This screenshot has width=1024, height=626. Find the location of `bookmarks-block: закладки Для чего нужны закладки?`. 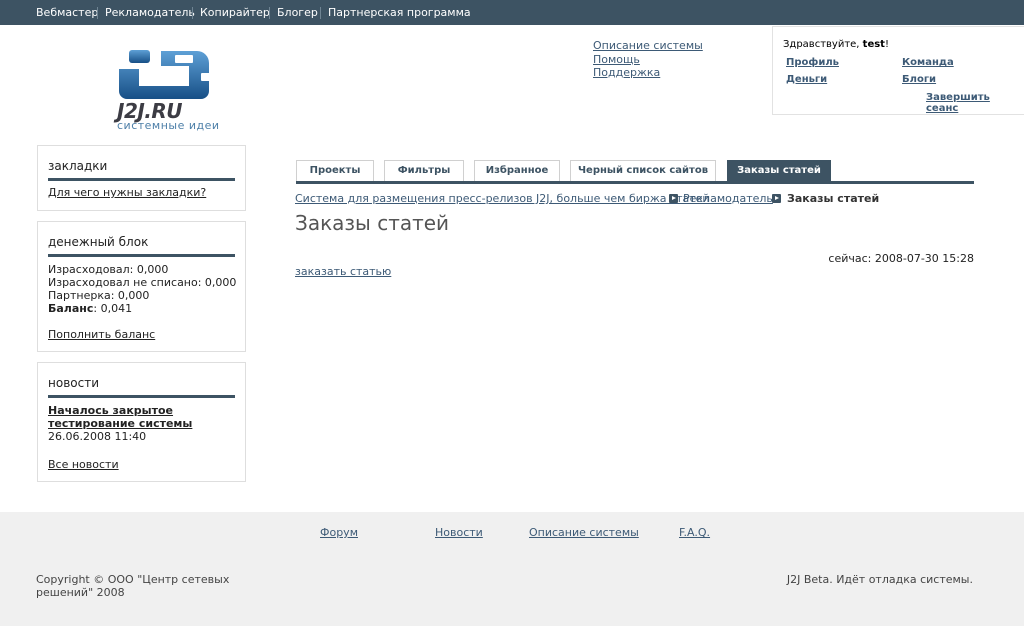

bookmarks-block: закладки Для чего нужны закладки? is located at coordinates (141, 178).